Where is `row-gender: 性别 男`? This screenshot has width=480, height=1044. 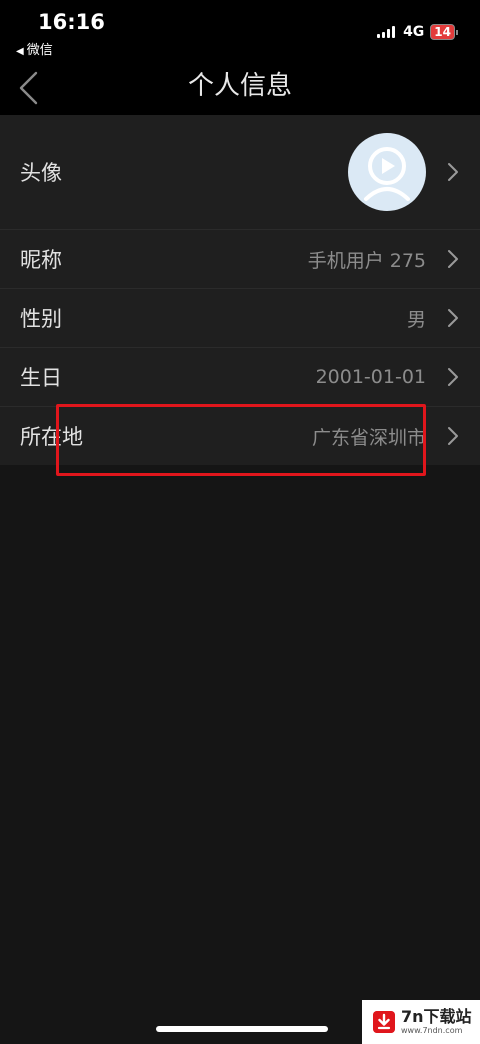 row-gender: 性别 男 is located at coordinates (240, 318).